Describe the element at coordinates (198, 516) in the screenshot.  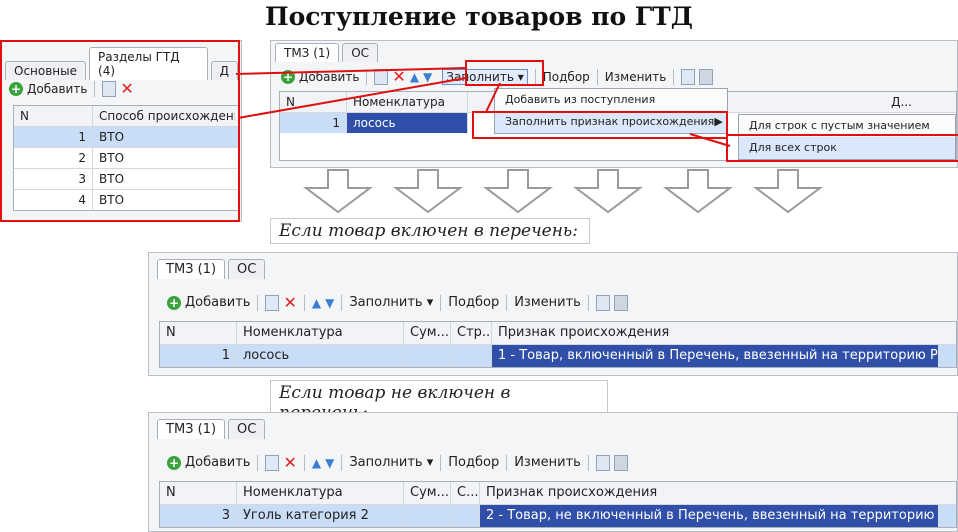
I see `row-n: 3` at that location.